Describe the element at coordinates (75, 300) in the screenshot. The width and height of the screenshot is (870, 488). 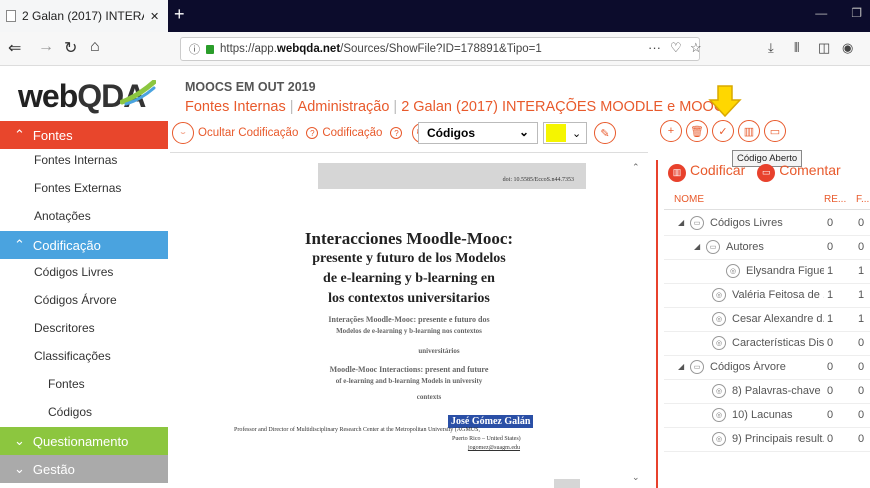
I see `sidebar-item-codigos-arvore: Códigos Árvore` at that location.